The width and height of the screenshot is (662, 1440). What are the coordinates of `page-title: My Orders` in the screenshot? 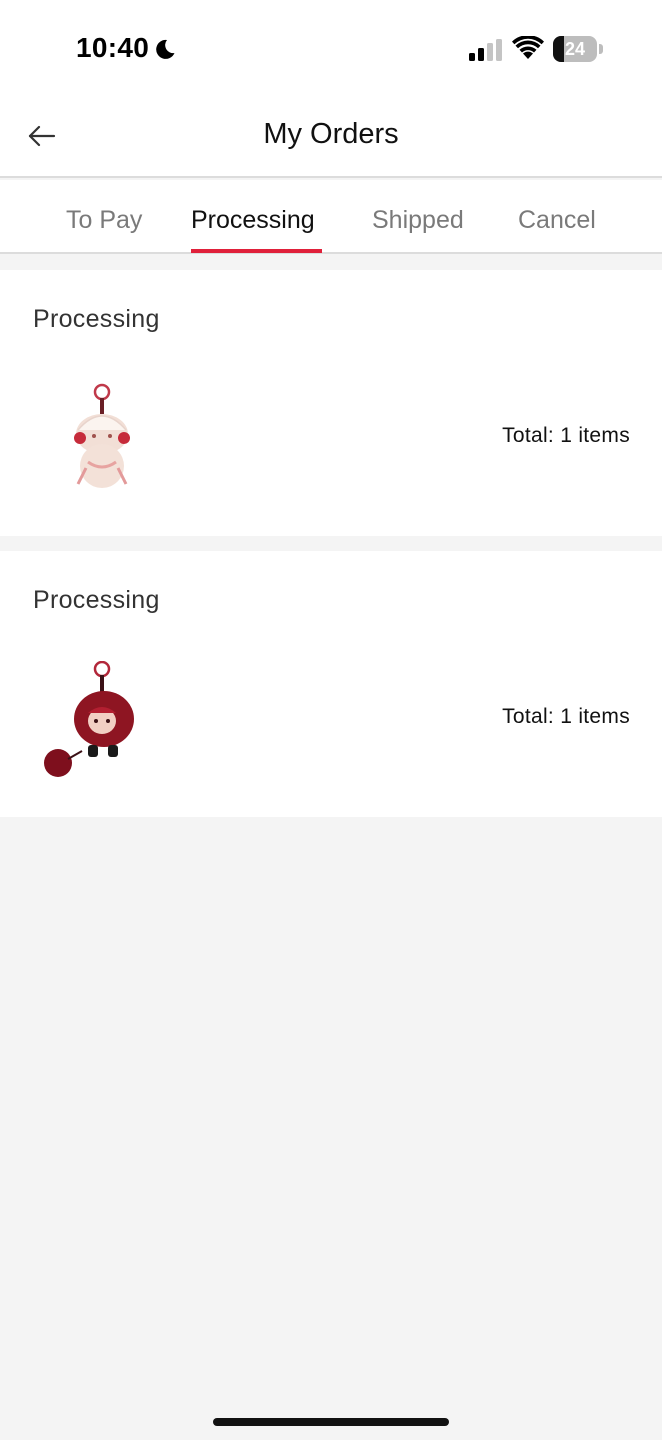 It's located at (331, 134).